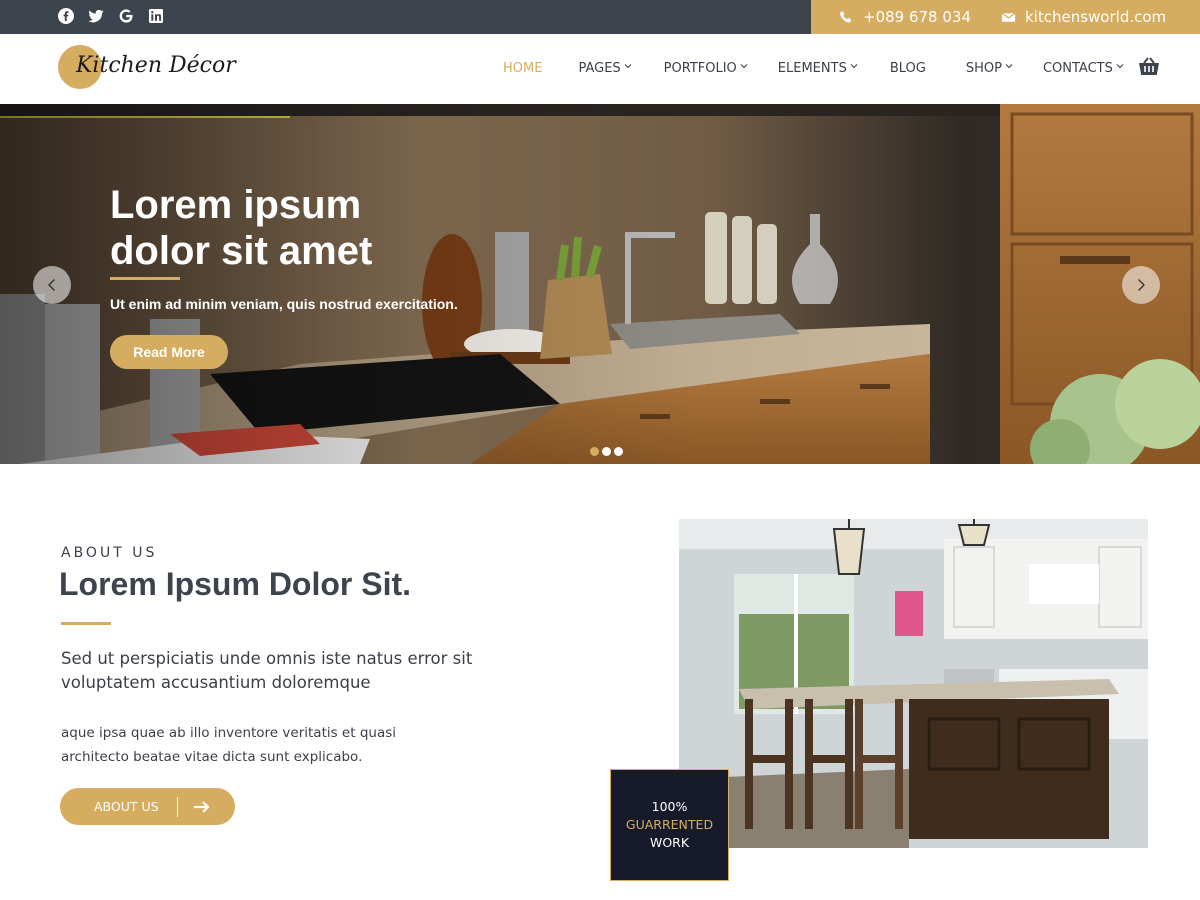 The height and width of the screenshot is (900, 1200). I want to click on slider-prev-button, so click(52, 285).